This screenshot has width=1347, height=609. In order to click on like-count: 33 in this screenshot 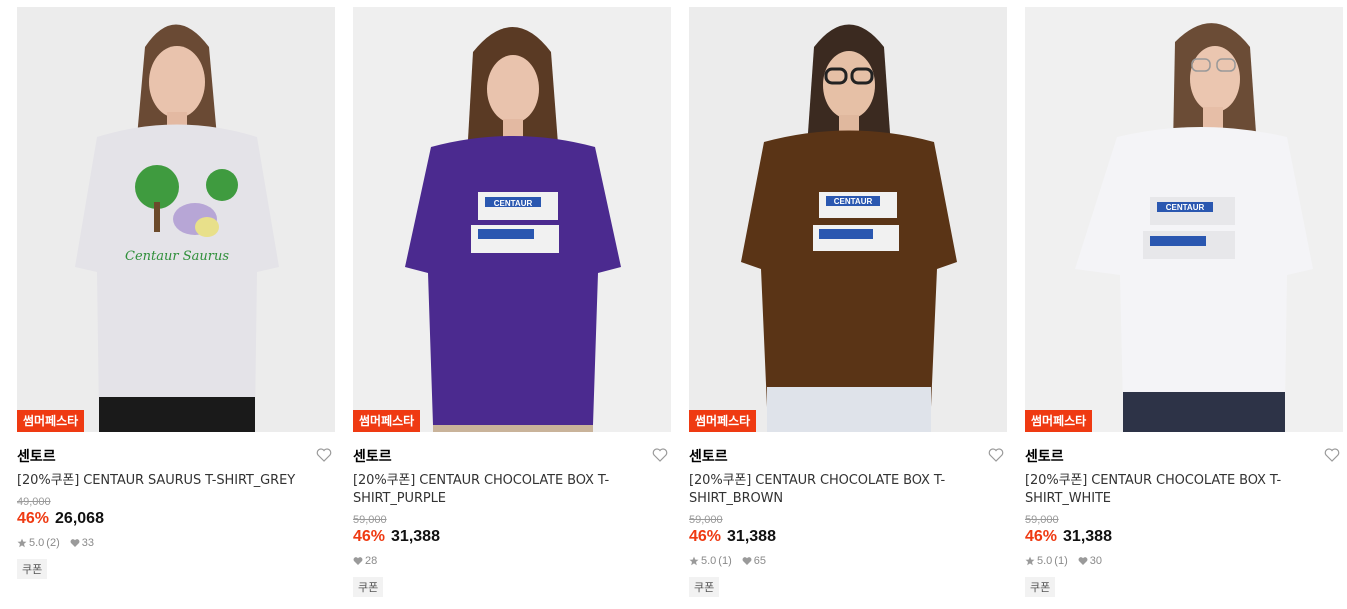, I will do `click(87, 543)`.